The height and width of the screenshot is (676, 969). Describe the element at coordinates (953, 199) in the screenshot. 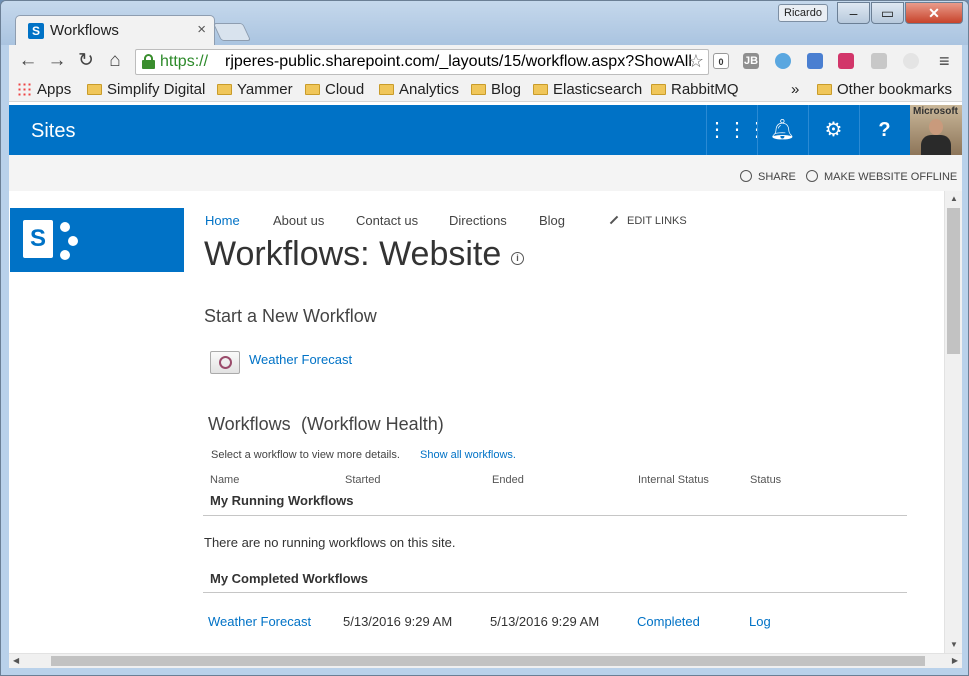

I see `scroll-up-icon: ▲` at that location.